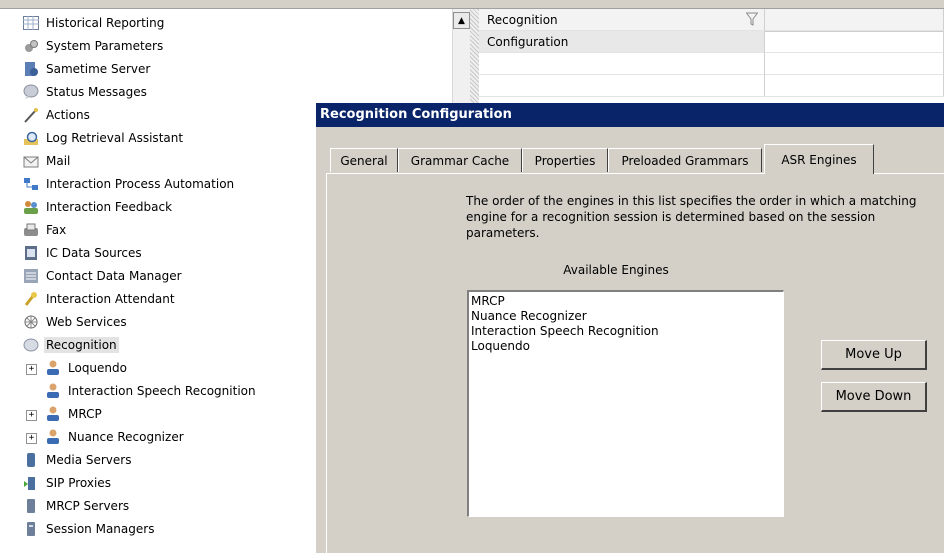 The height and width of the screenshot is (554, 944). I want to click on engine-list-item: Loquendo, so click(626, 346).